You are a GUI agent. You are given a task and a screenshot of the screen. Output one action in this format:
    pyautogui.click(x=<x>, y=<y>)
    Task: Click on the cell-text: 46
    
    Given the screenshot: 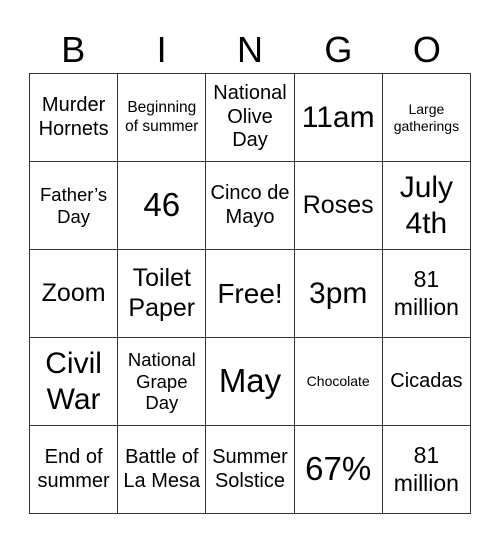 What is the action you would take?
    pyautogui.click(x=162, y=205)
    